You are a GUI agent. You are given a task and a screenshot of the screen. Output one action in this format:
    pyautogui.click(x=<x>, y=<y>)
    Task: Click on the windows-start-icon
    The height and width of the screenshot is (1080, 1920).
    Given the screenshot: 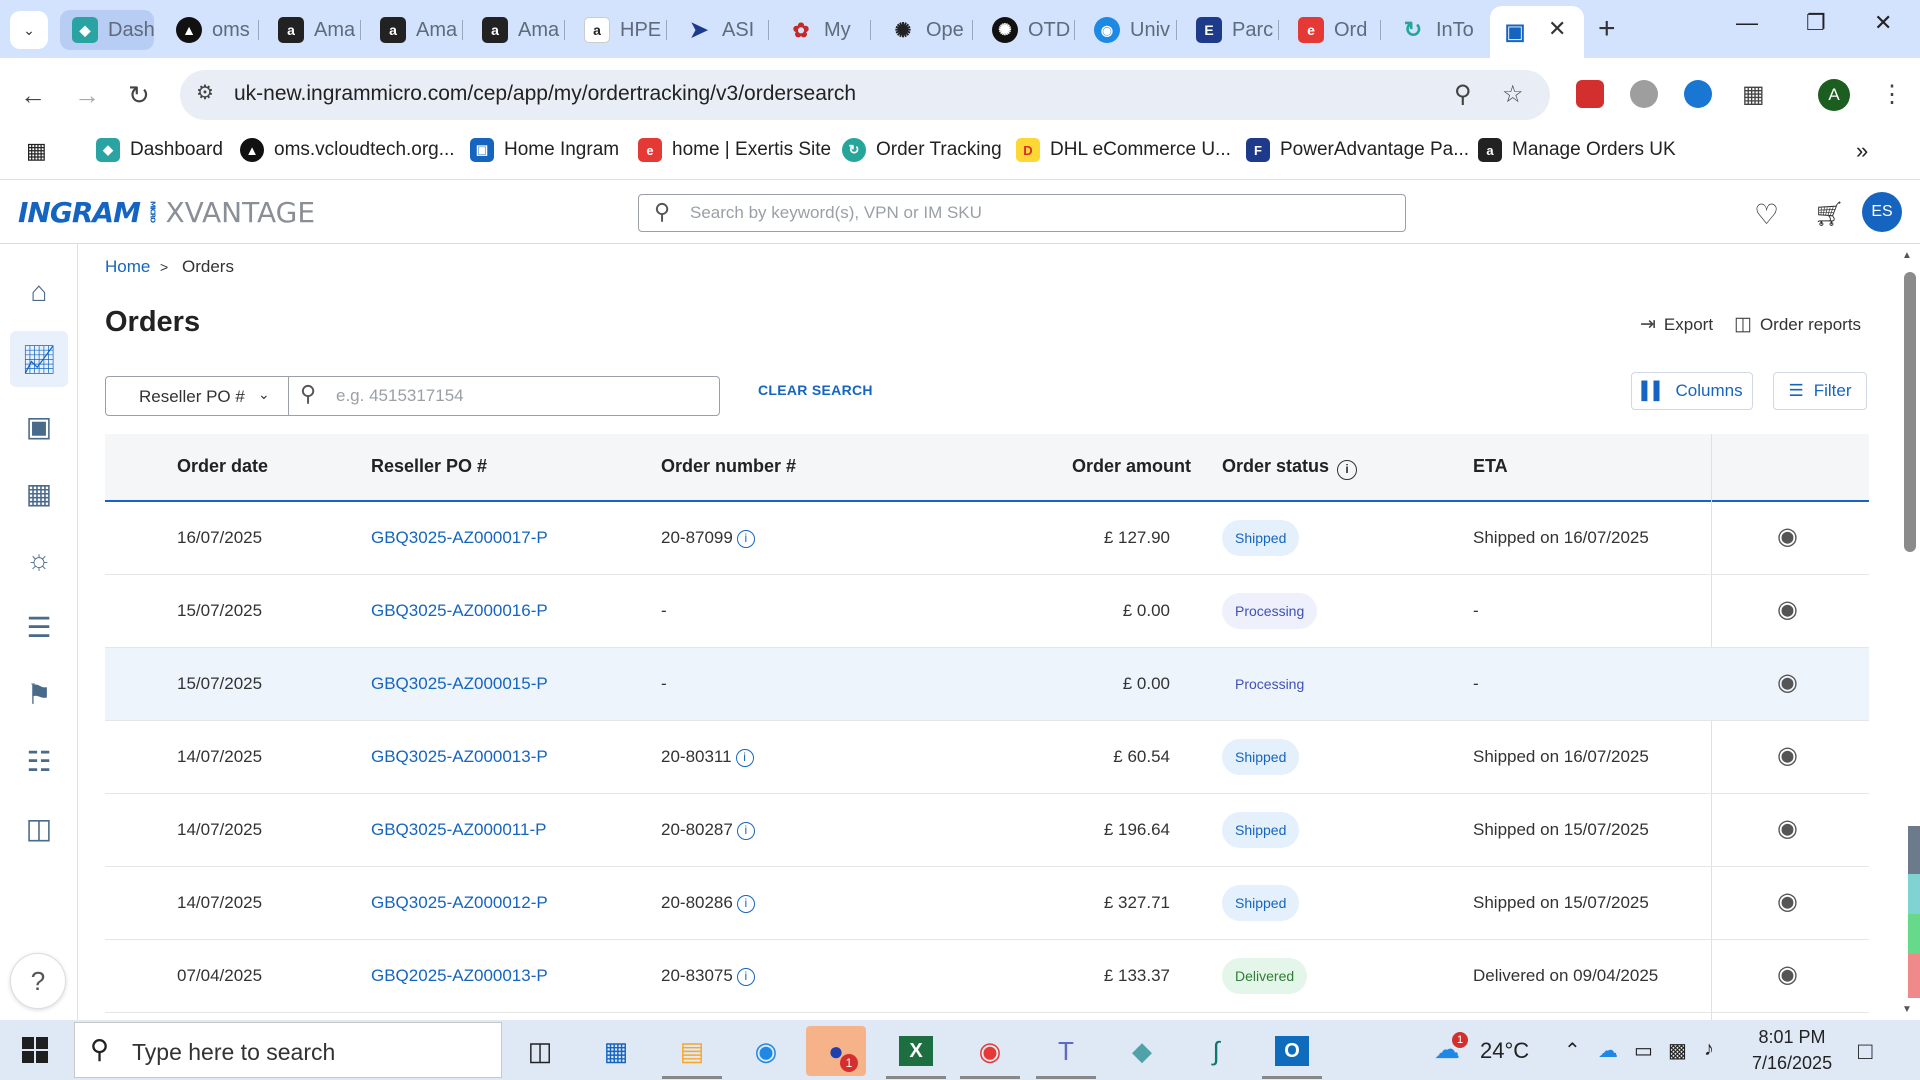 What is the action you would take?
    pyautogui.click(x=35, y=1050)
    